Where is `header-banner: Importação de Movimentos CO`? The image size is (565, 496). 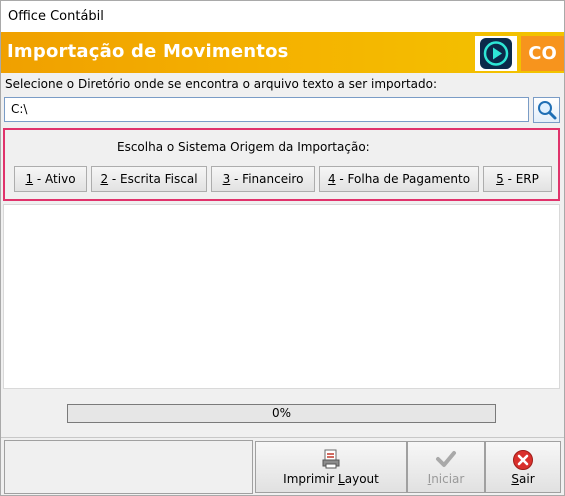 header-banner: Importação de Movimentos CO is located at coordinates (282, 52).